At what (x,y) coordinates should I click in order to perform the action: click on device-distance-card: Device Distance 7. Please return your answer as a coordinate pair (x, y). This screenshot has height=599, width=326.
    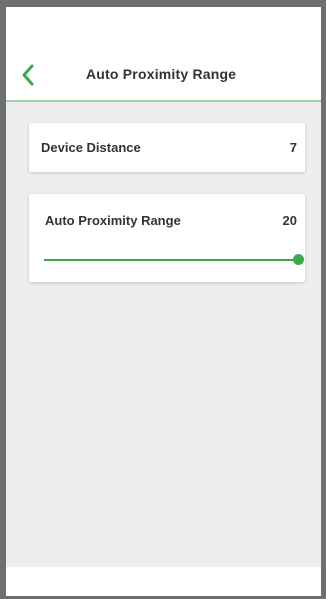
    Looking at the image, I should click on (167, 147).